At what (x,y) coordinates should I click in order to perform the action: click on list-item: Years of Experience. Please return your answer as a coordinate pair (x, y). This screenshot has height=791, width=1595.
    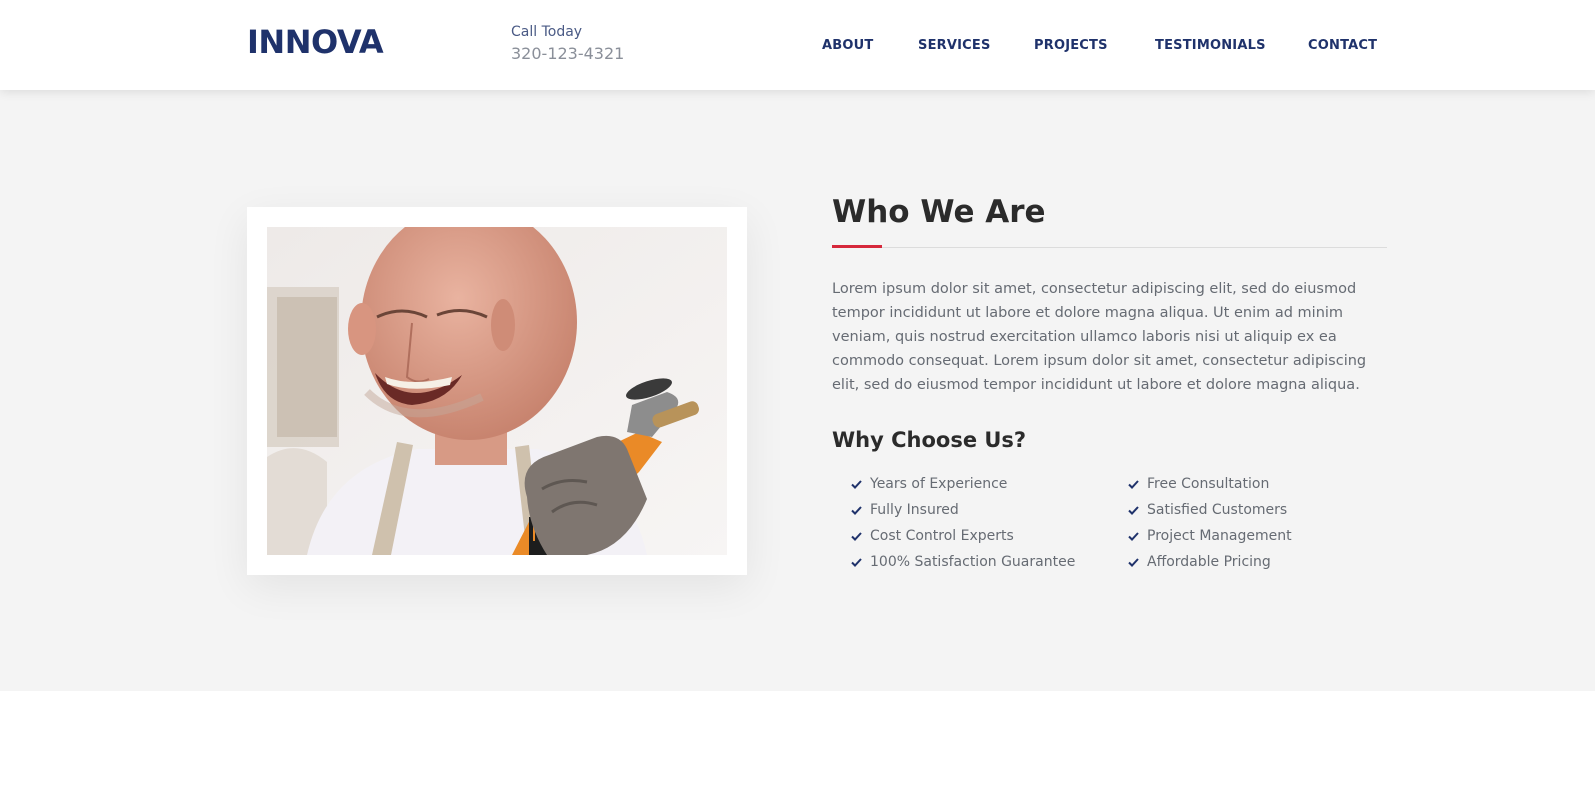
    Looking at the image, I should click on (991, 484).